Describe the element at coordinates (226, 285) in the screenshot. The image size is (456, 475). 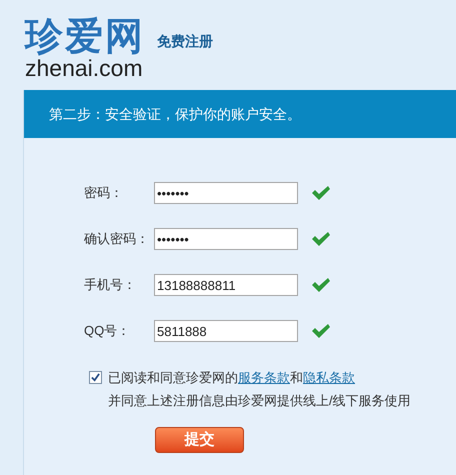
I see `input-field: 13188888811` at that location.